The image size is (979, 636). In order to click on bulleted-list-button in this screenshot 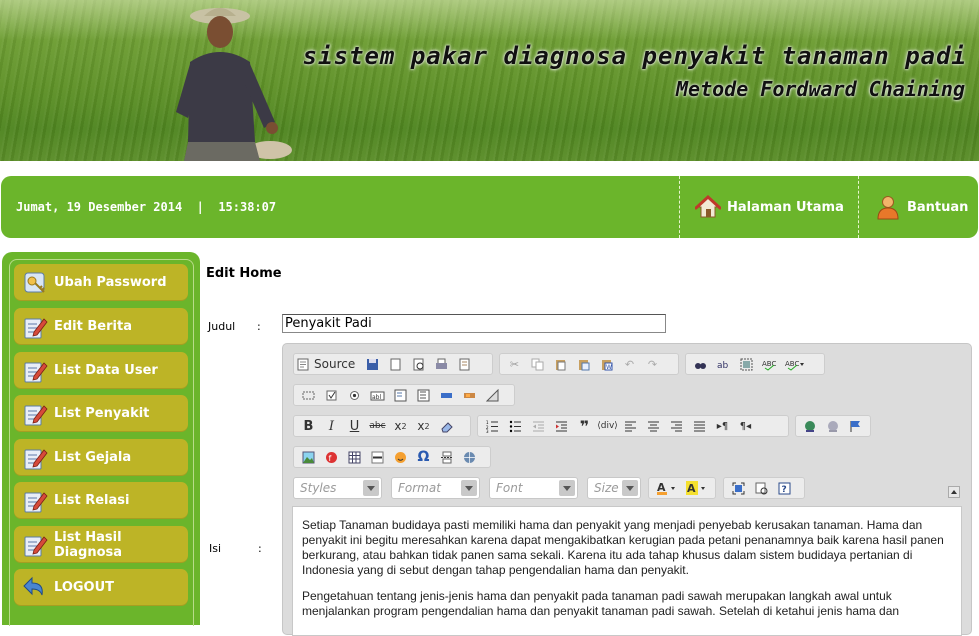, I will do `click(515, 426)`.